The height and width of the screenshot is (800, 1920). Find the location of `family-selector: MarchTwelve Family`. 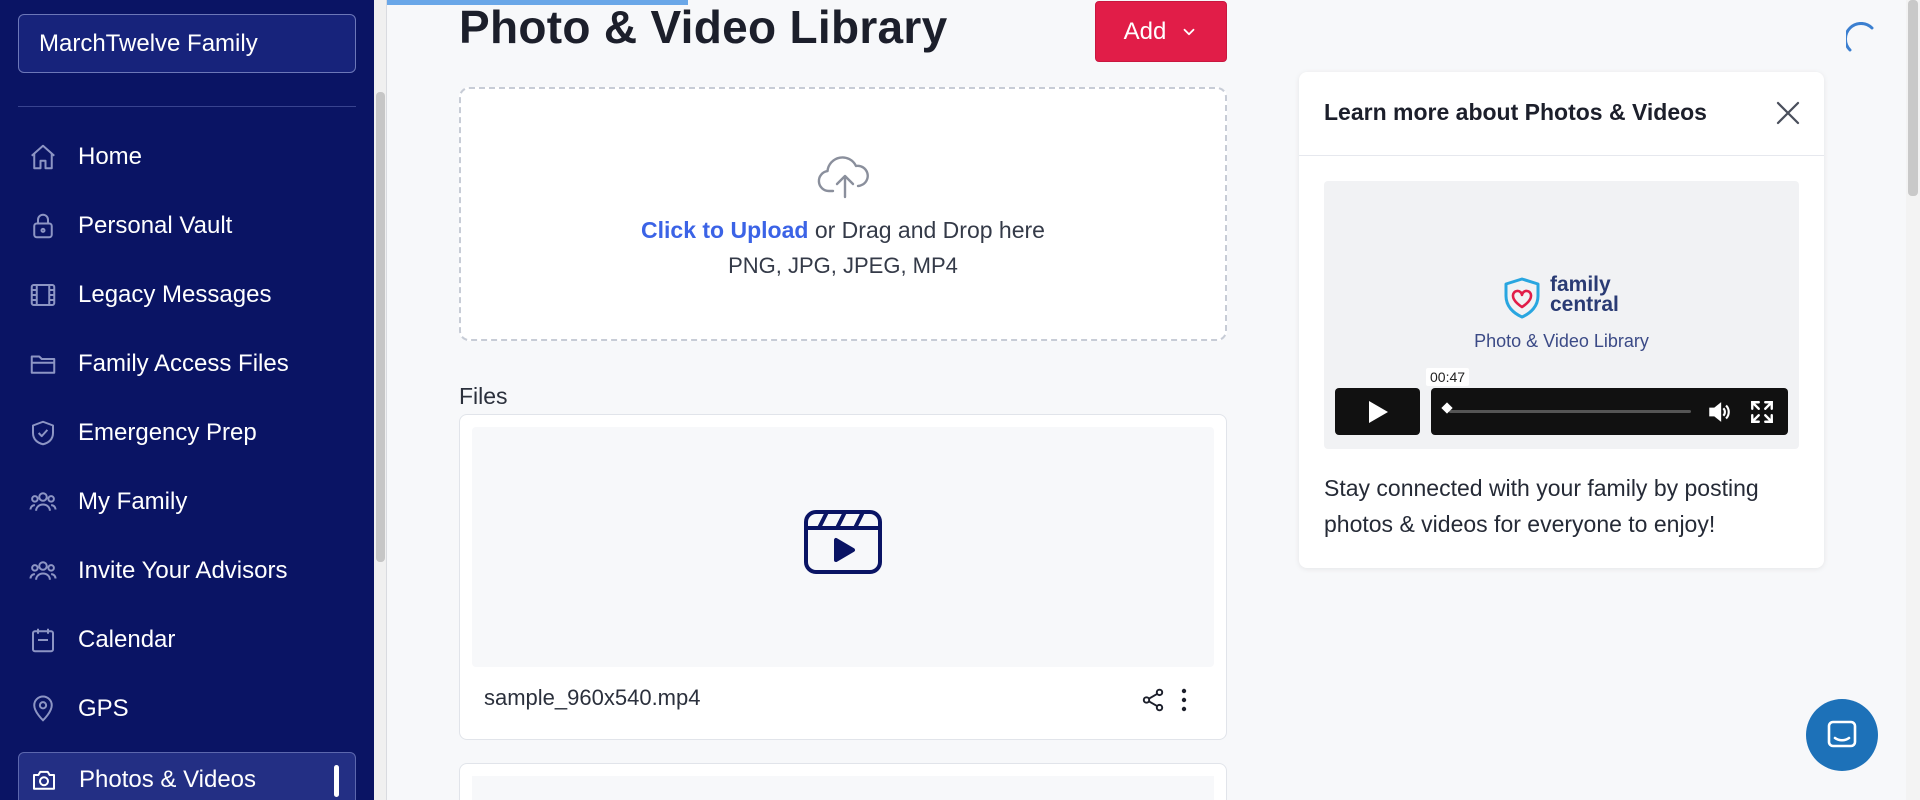

family-selector: MarchTwelve Family is located at coordinates (187, 43).